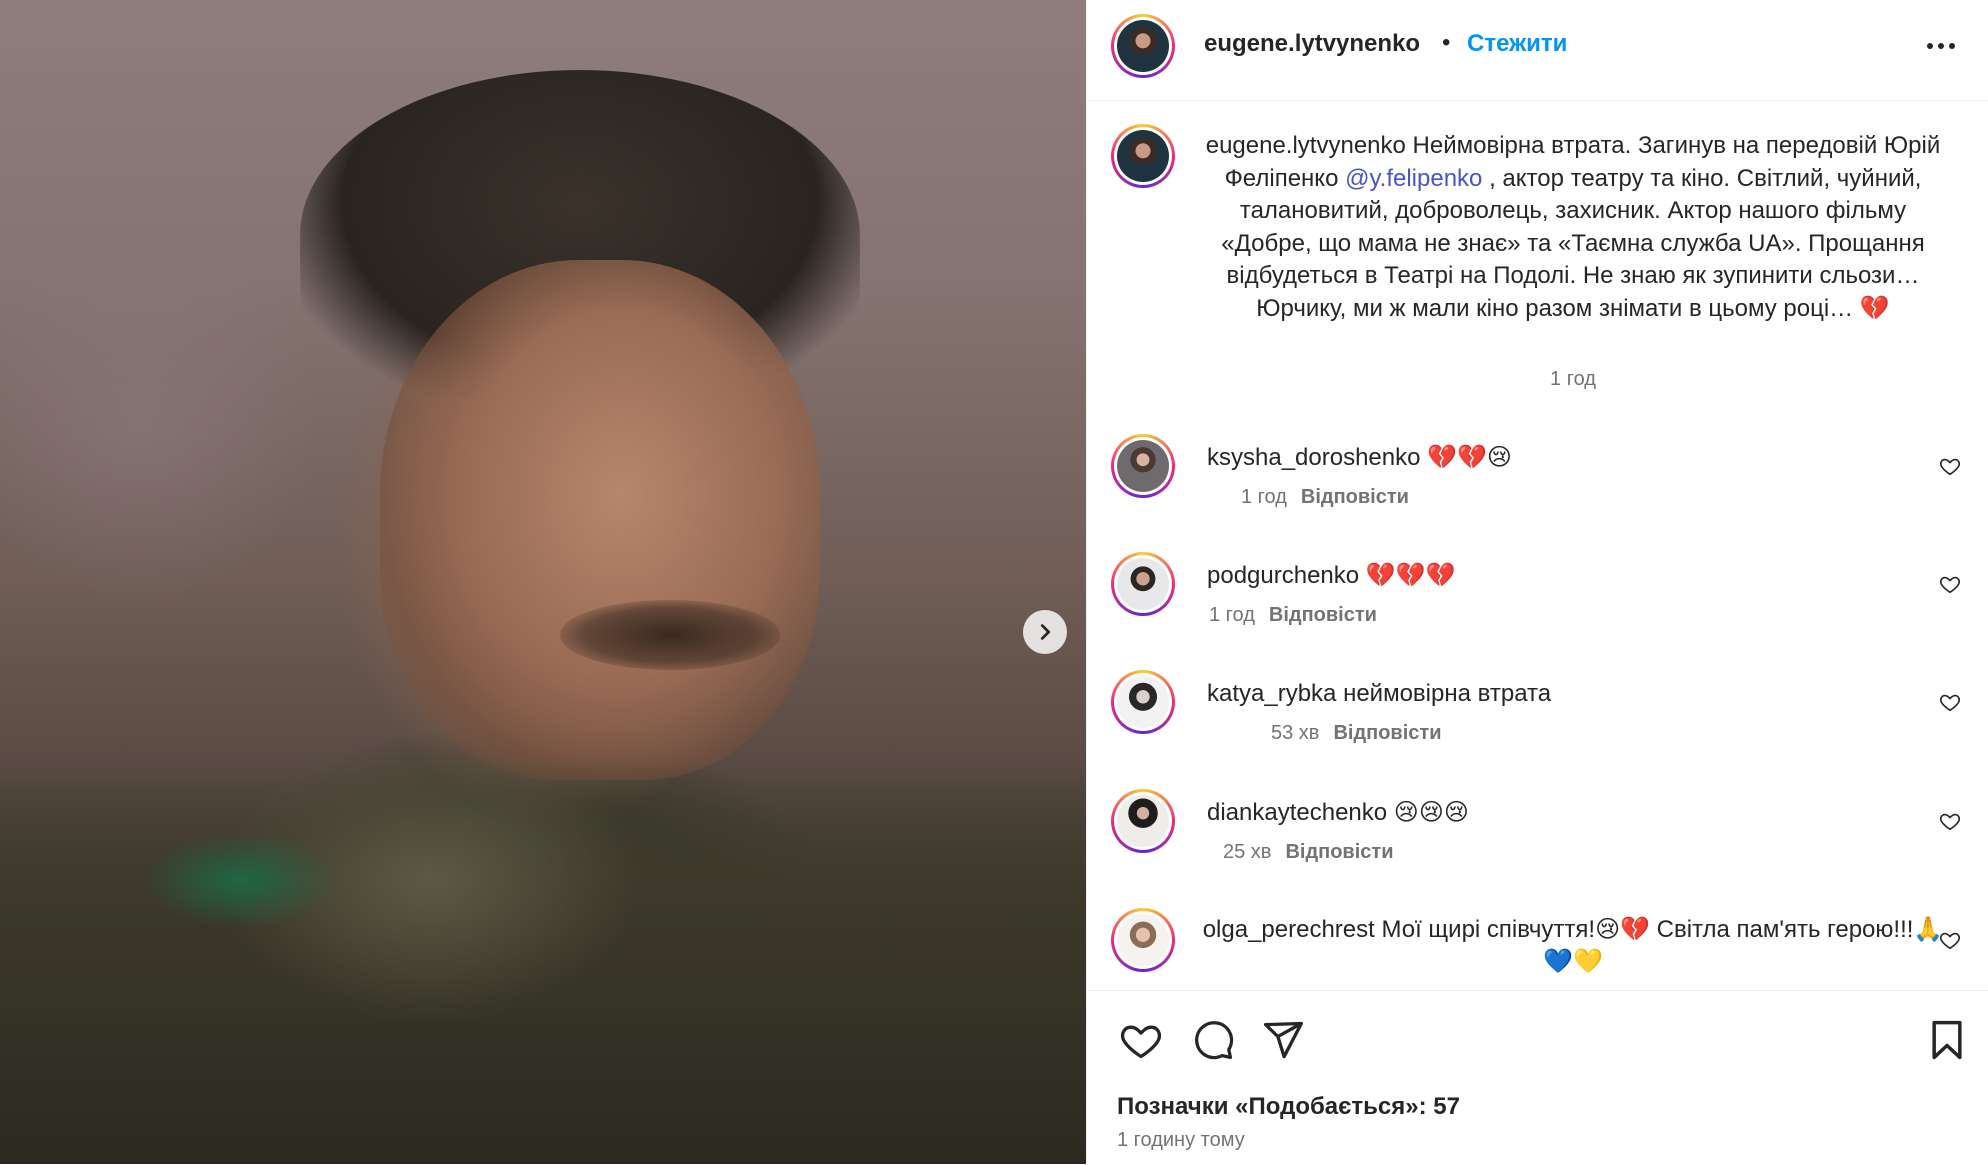 The width and height of the screenshot is (1988, 1165). I want to click on comment-item: podgurchenko 💔💔💔 1 год Відповісти, so click(1537, 602).